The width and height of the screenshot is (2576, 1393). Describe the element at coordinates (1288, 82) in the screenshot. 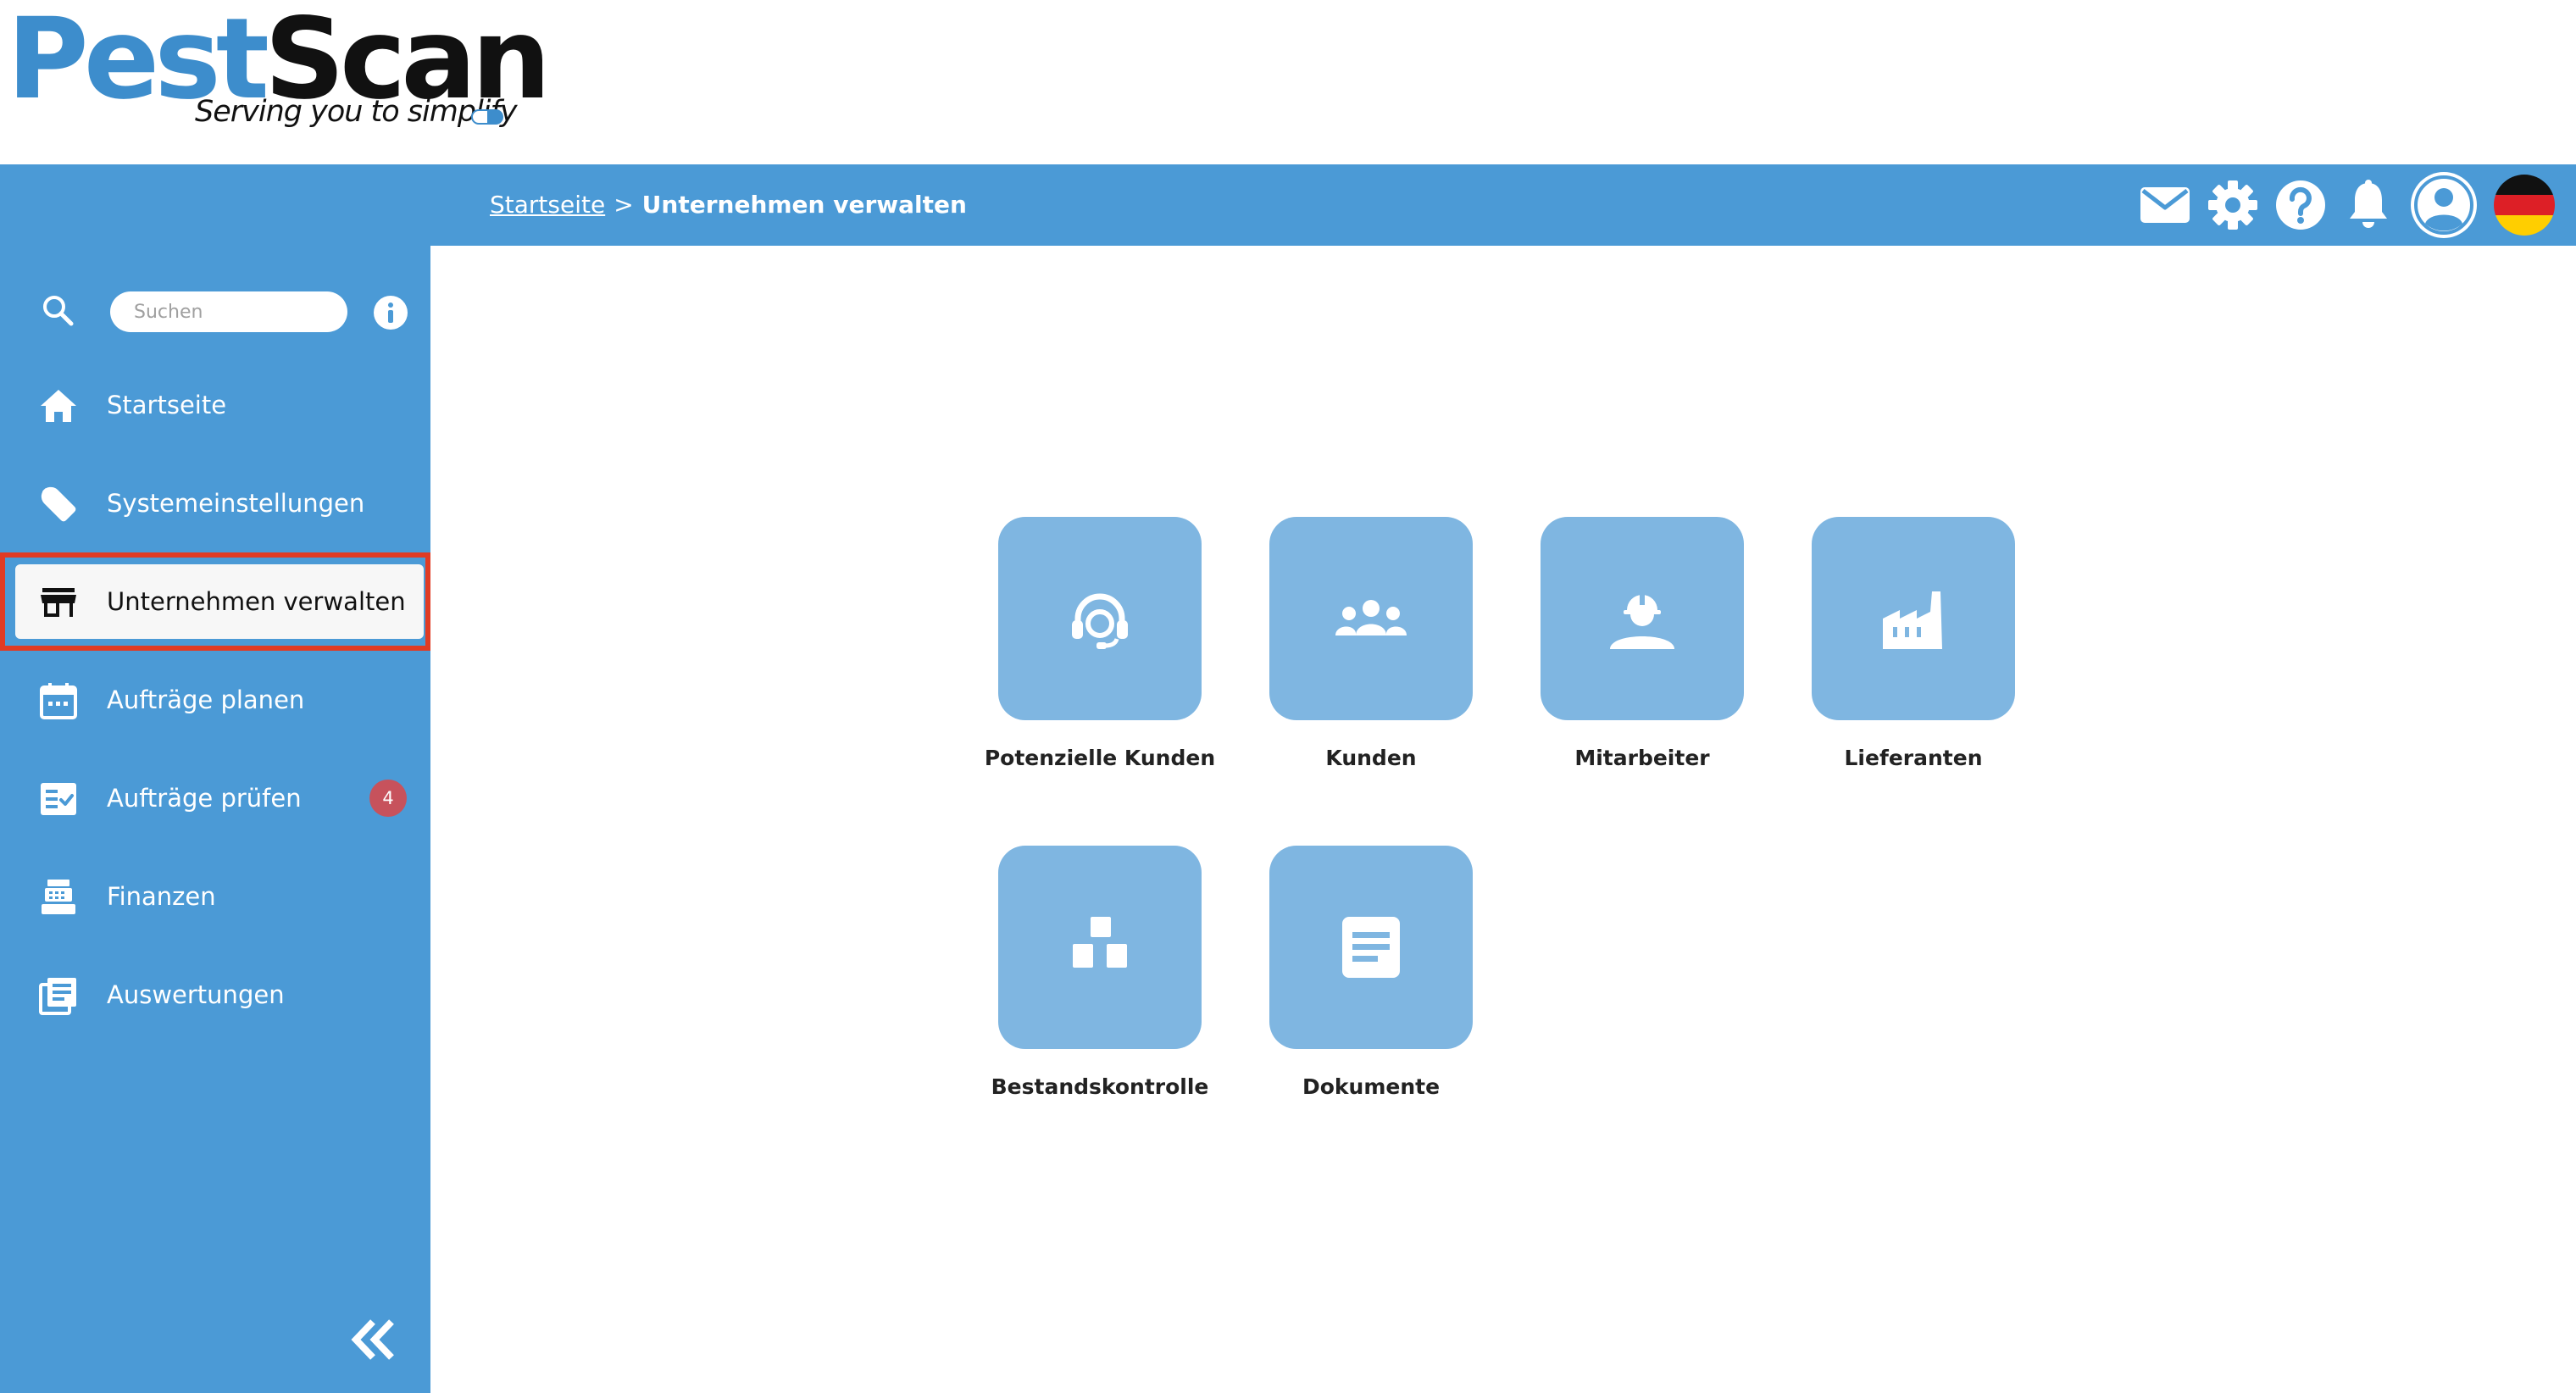

I see `header: PestScan Serving you to simplify` at that location.